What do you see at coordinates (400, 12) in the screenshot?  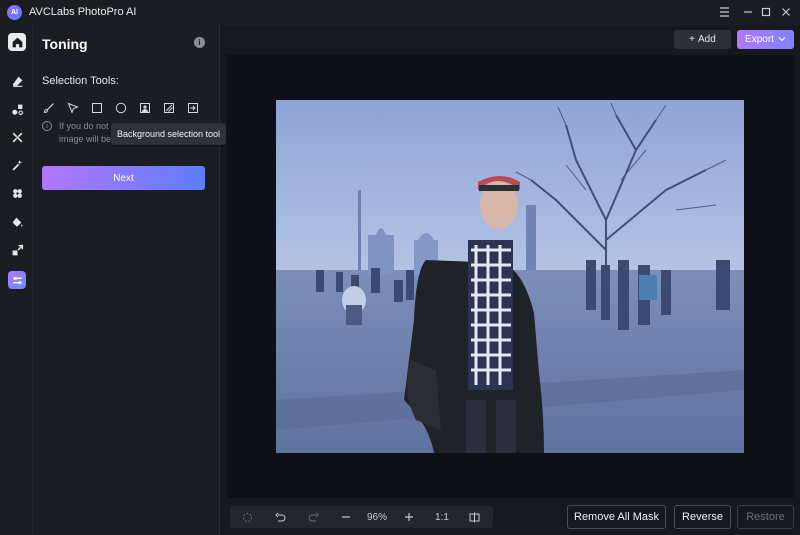 I see `title-bar: AI AVCLabs PhotoPro AI` at bounding box center [400, 12].